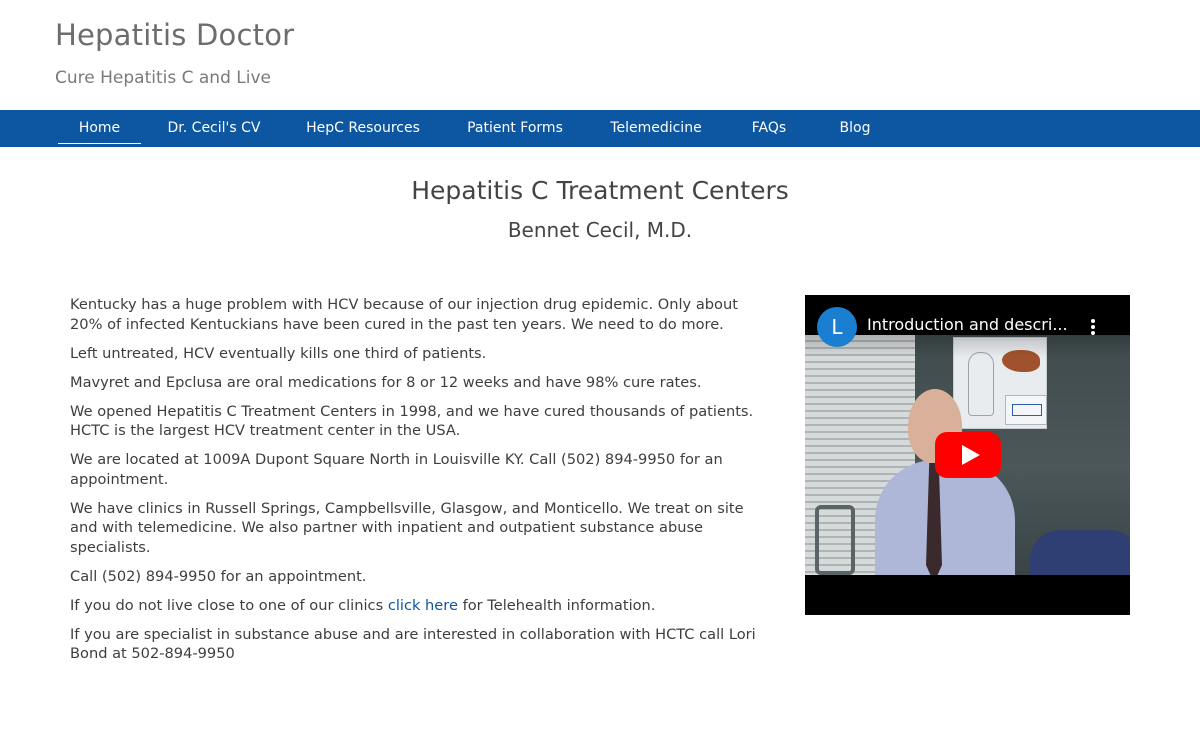 The image size is (1200, 740). I want to click on nav-item-cv: Dr. Cecil's CV, so click(214, 128).